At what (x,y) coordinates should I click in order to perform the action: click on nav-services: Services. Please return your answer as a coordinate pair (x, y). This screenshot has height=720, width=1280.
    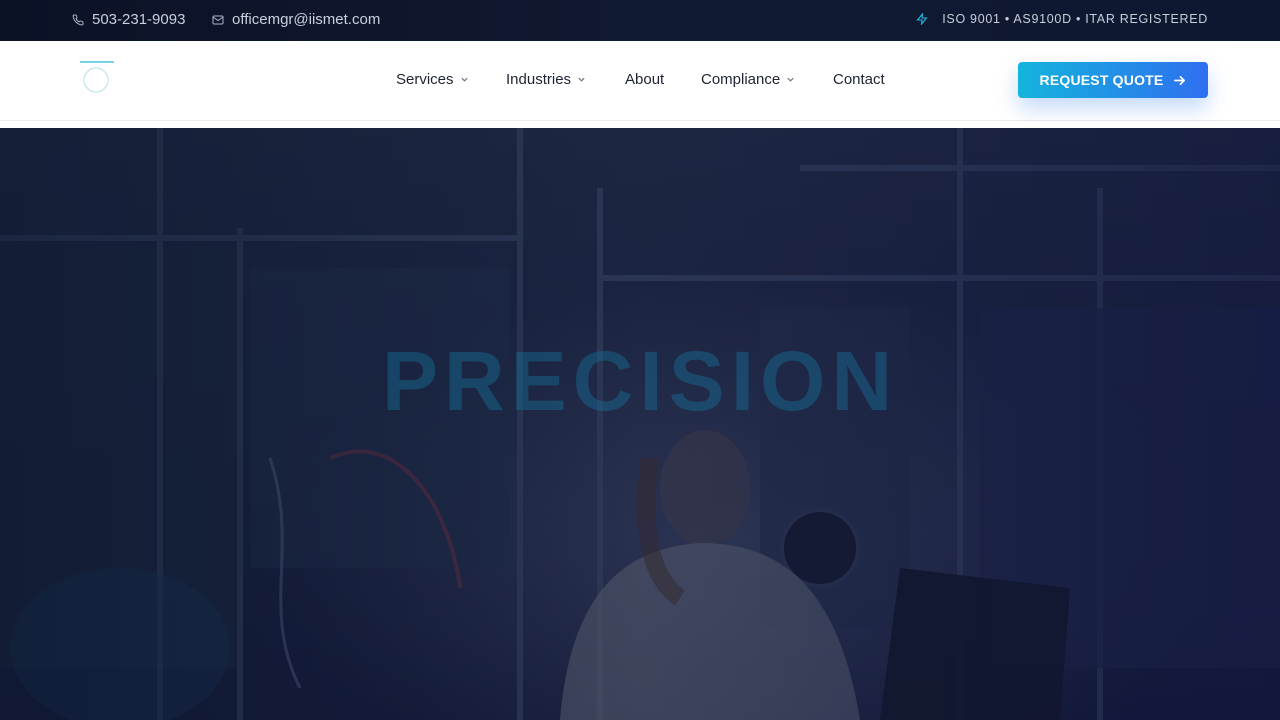
    Looking at the image, I should click on (432, 79).